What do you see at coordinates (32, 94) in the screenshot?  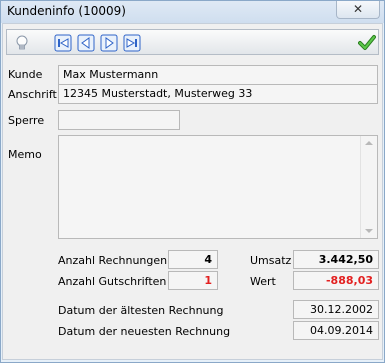 I see `anschrift-label: Anschrift` at bounding box center [32, 94].